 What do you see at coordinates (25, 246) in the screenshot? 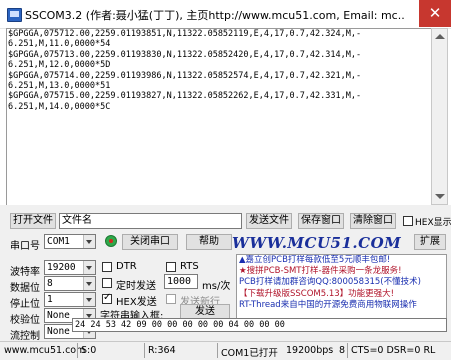
I see `port-label: 串口号` at bounding box center [25, 246].